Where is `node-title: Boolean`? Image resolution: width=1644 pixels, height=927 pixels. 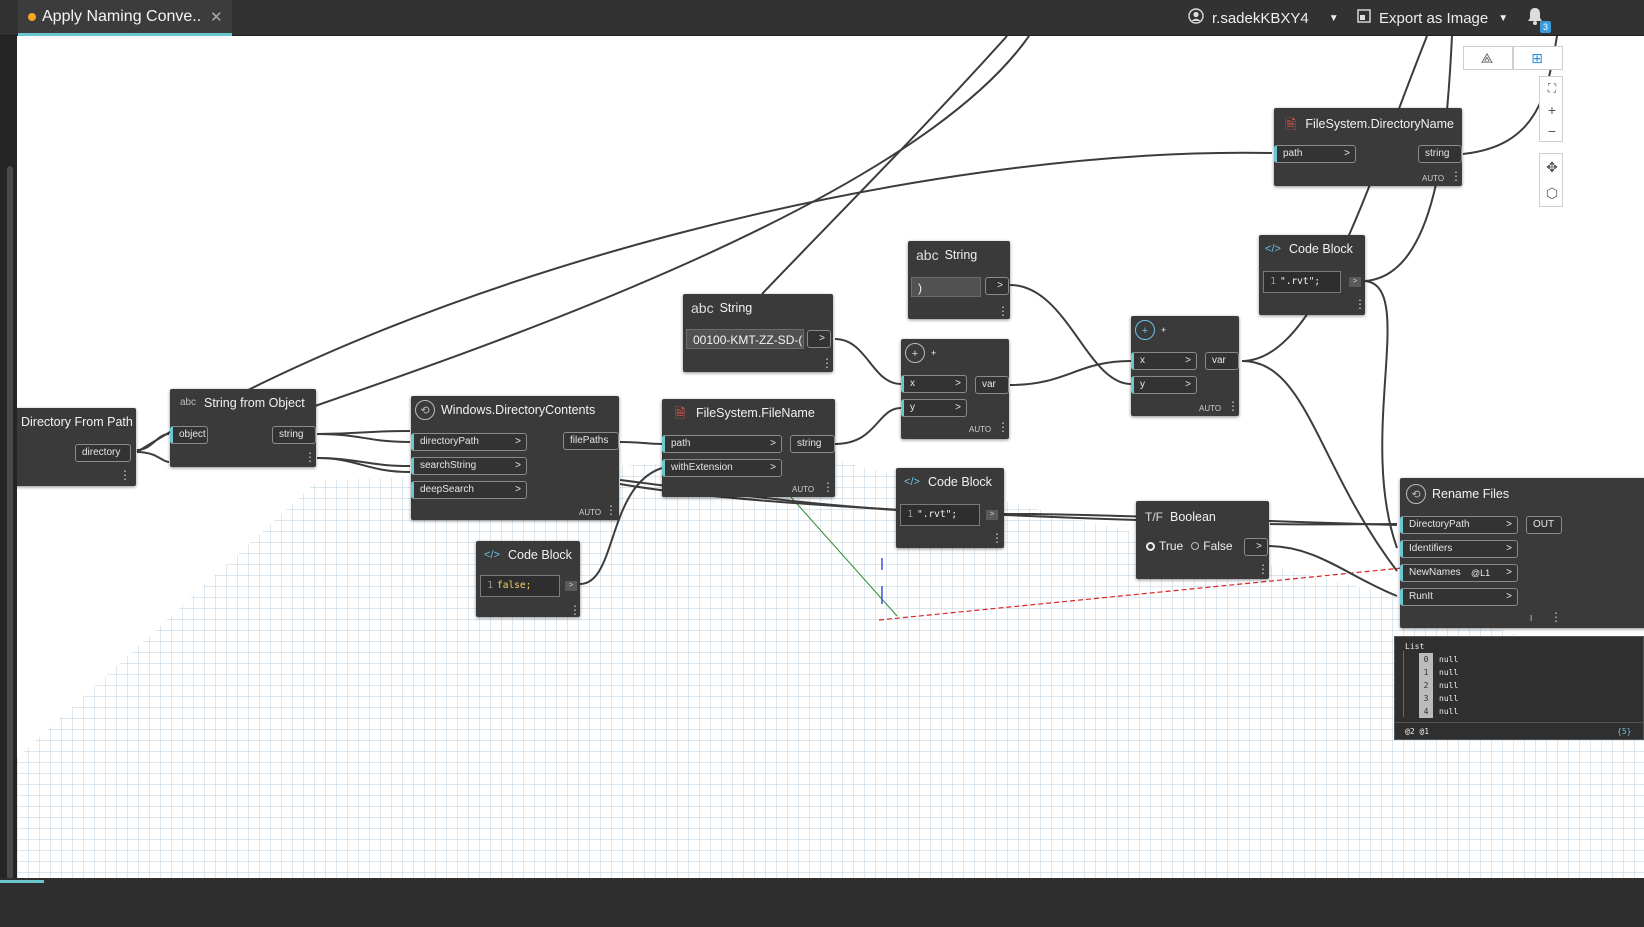 node-title: Boolean is located at coordinates (1193, 517).